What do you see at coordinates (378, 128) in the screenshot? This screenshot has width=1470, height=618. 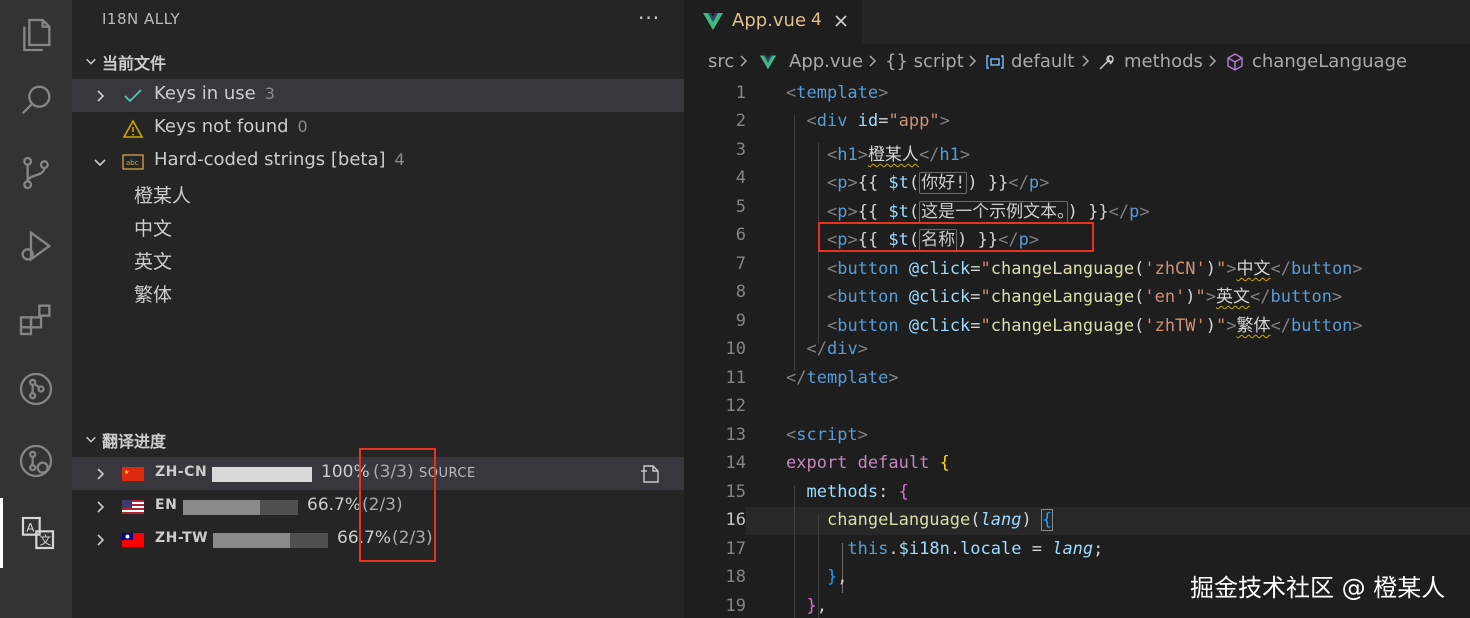 I see `tree-item-keys-not-found: Keys not found 0` at bounding box center [378, 128].